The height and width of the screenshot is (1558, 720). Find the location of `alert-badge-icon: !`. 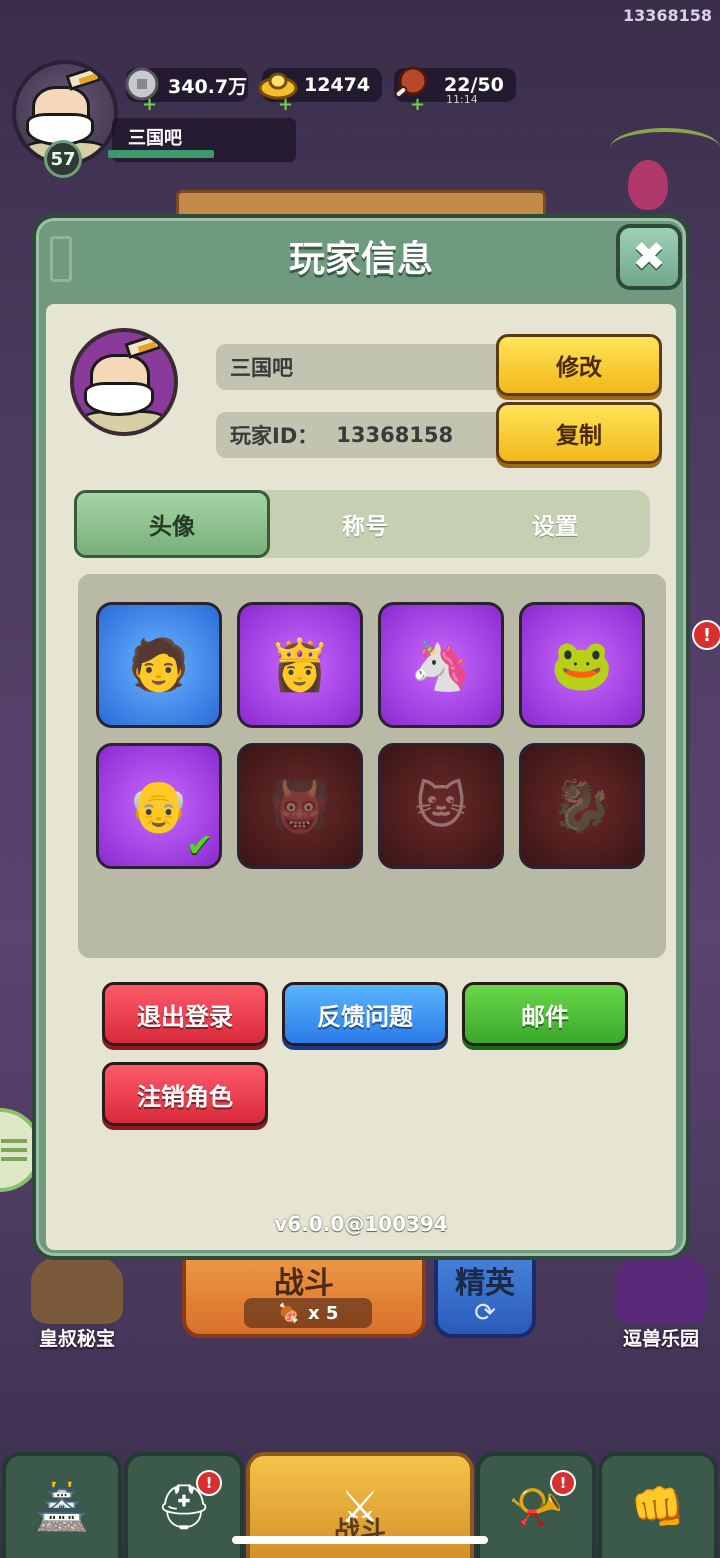

alert-badge-icon: ! is located at coordinates (706, 635).